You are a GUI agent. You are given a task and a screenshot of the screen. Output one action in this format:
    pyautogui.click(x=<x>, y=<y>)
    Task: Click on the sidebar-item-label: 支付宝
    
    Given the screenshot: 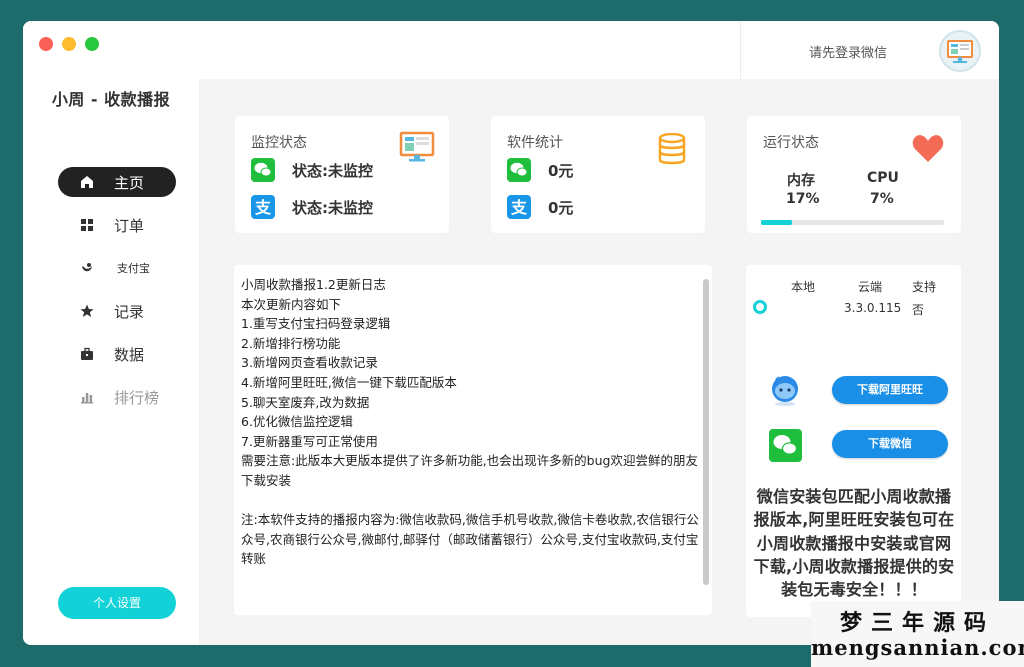 What is the action you would take?
    pyautogui.click(x=133, y=268)
    